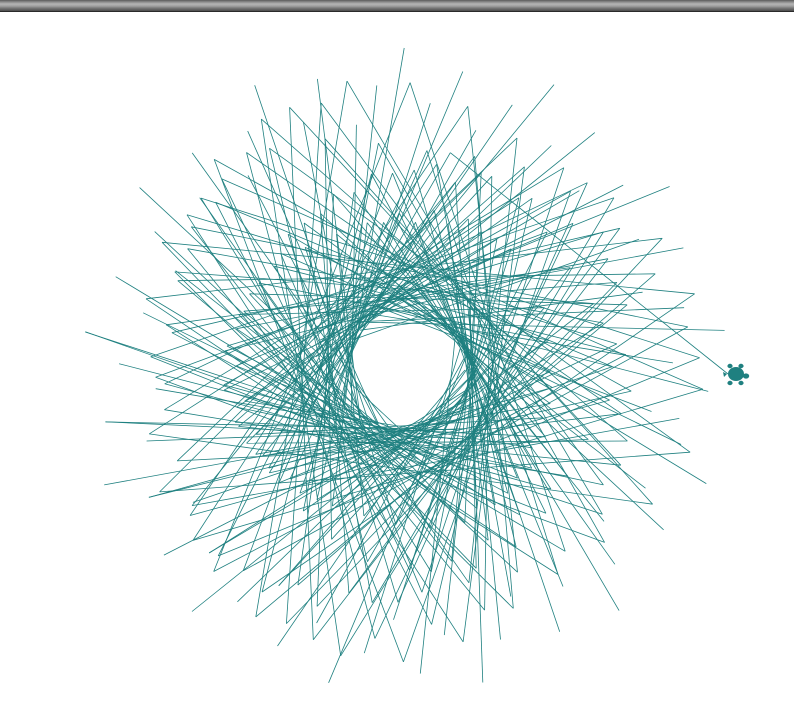 The width and height of the screenshot is (794, 704). Describe the element at coordinates (397, 6) in the screenshot. I see `window-title-bar` at that location.